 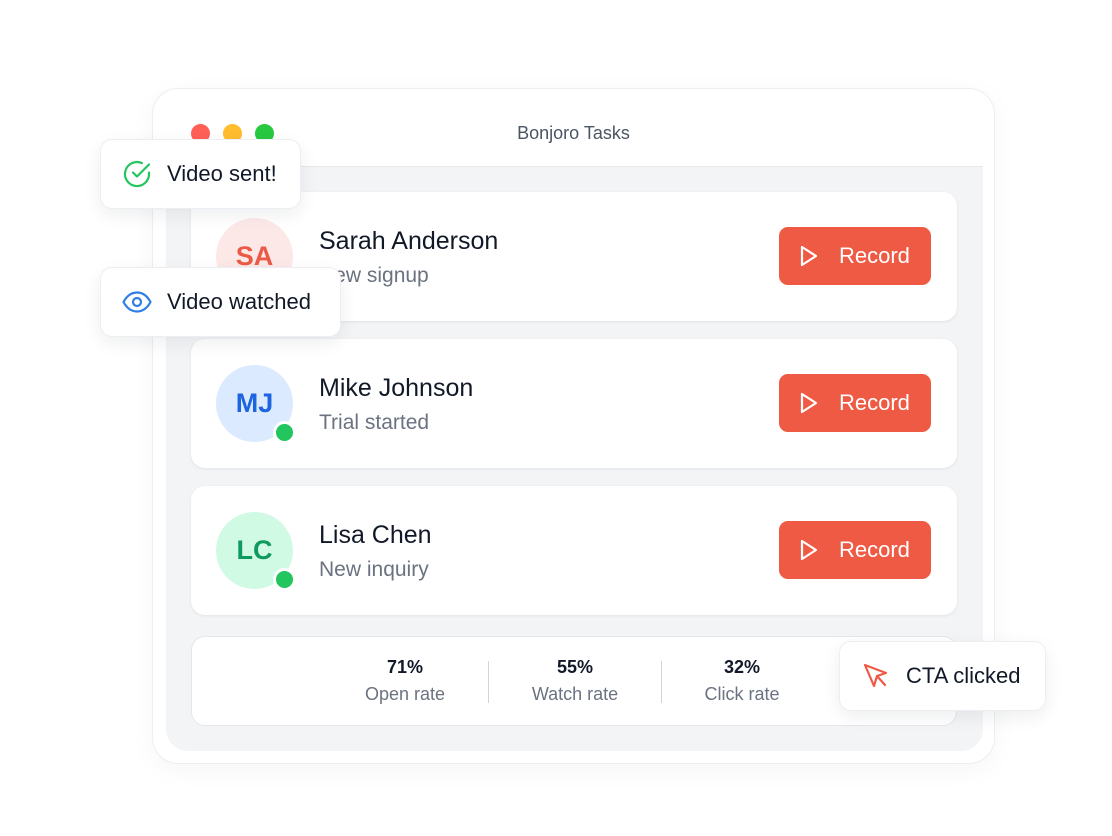 What do you see at coordinates (488, 682) in the screenshot?
I see `stat-divider` at bounding box center [488, 682].